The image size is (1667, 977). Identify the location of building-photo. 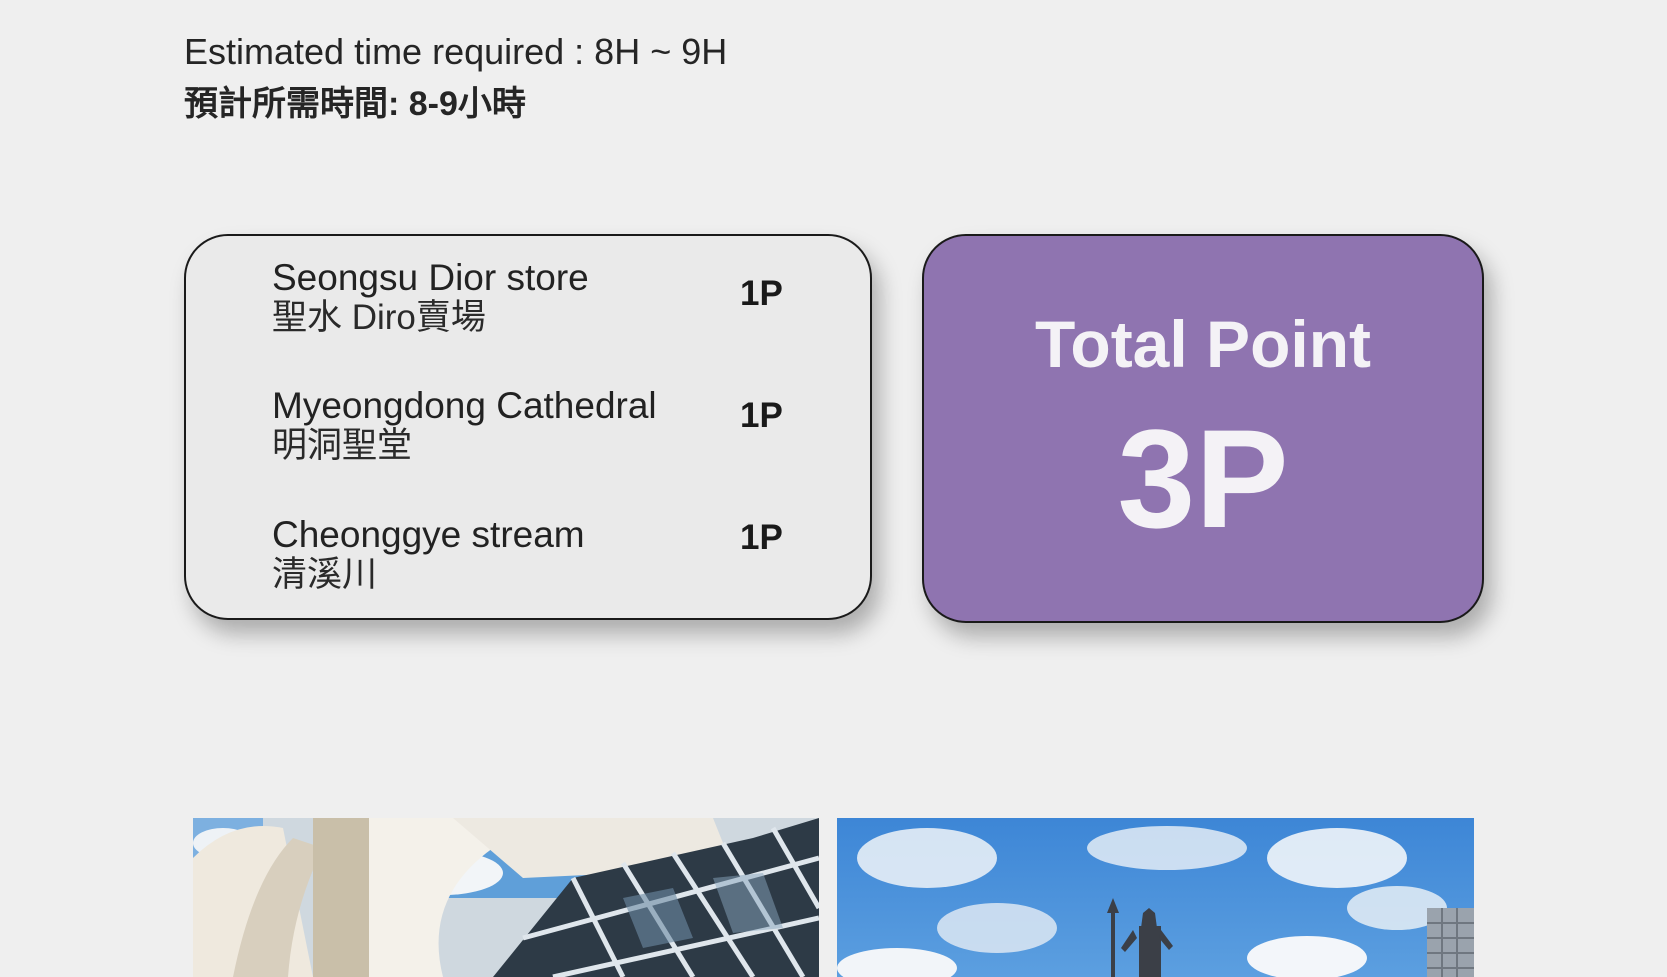
(506, 897).